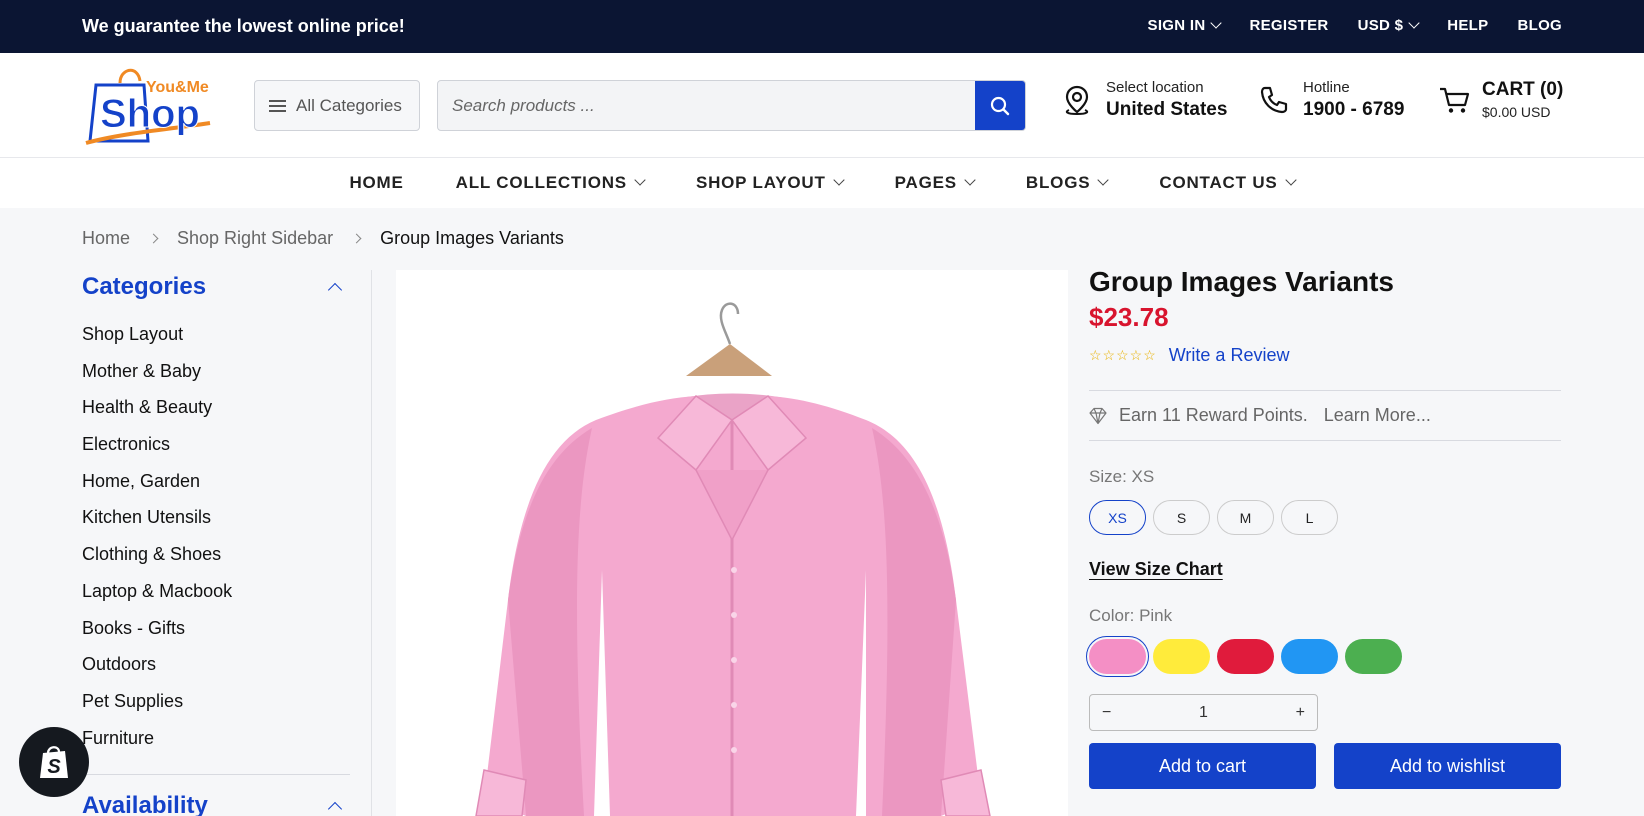 Image resolution: width=1644 pixels, height=816 pixels. What do you see at coordinates (144, 286) in the screenshot?
I see `categories-title: Categories` at bounding box center [144, 286].